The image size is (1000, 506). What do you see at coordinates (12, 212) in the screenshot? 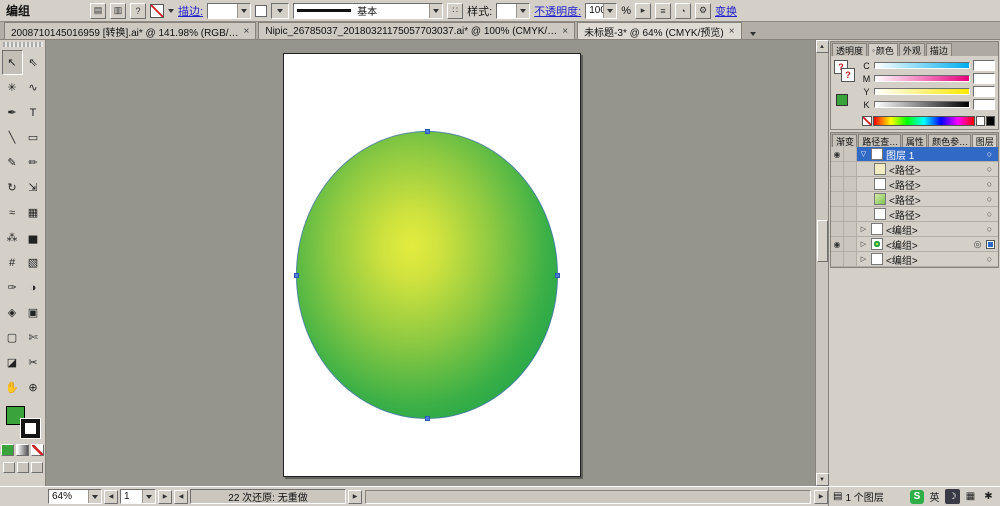
I see `warp-tool: ≈` at bounding box center [12, 212].